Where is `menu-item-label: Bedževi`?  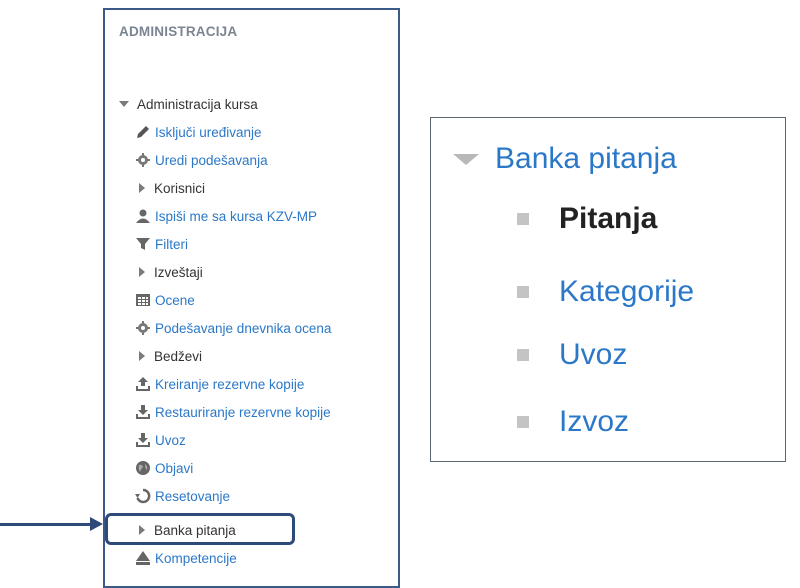 menu-item-label: Bedževi is located at coordinates (178, 356).